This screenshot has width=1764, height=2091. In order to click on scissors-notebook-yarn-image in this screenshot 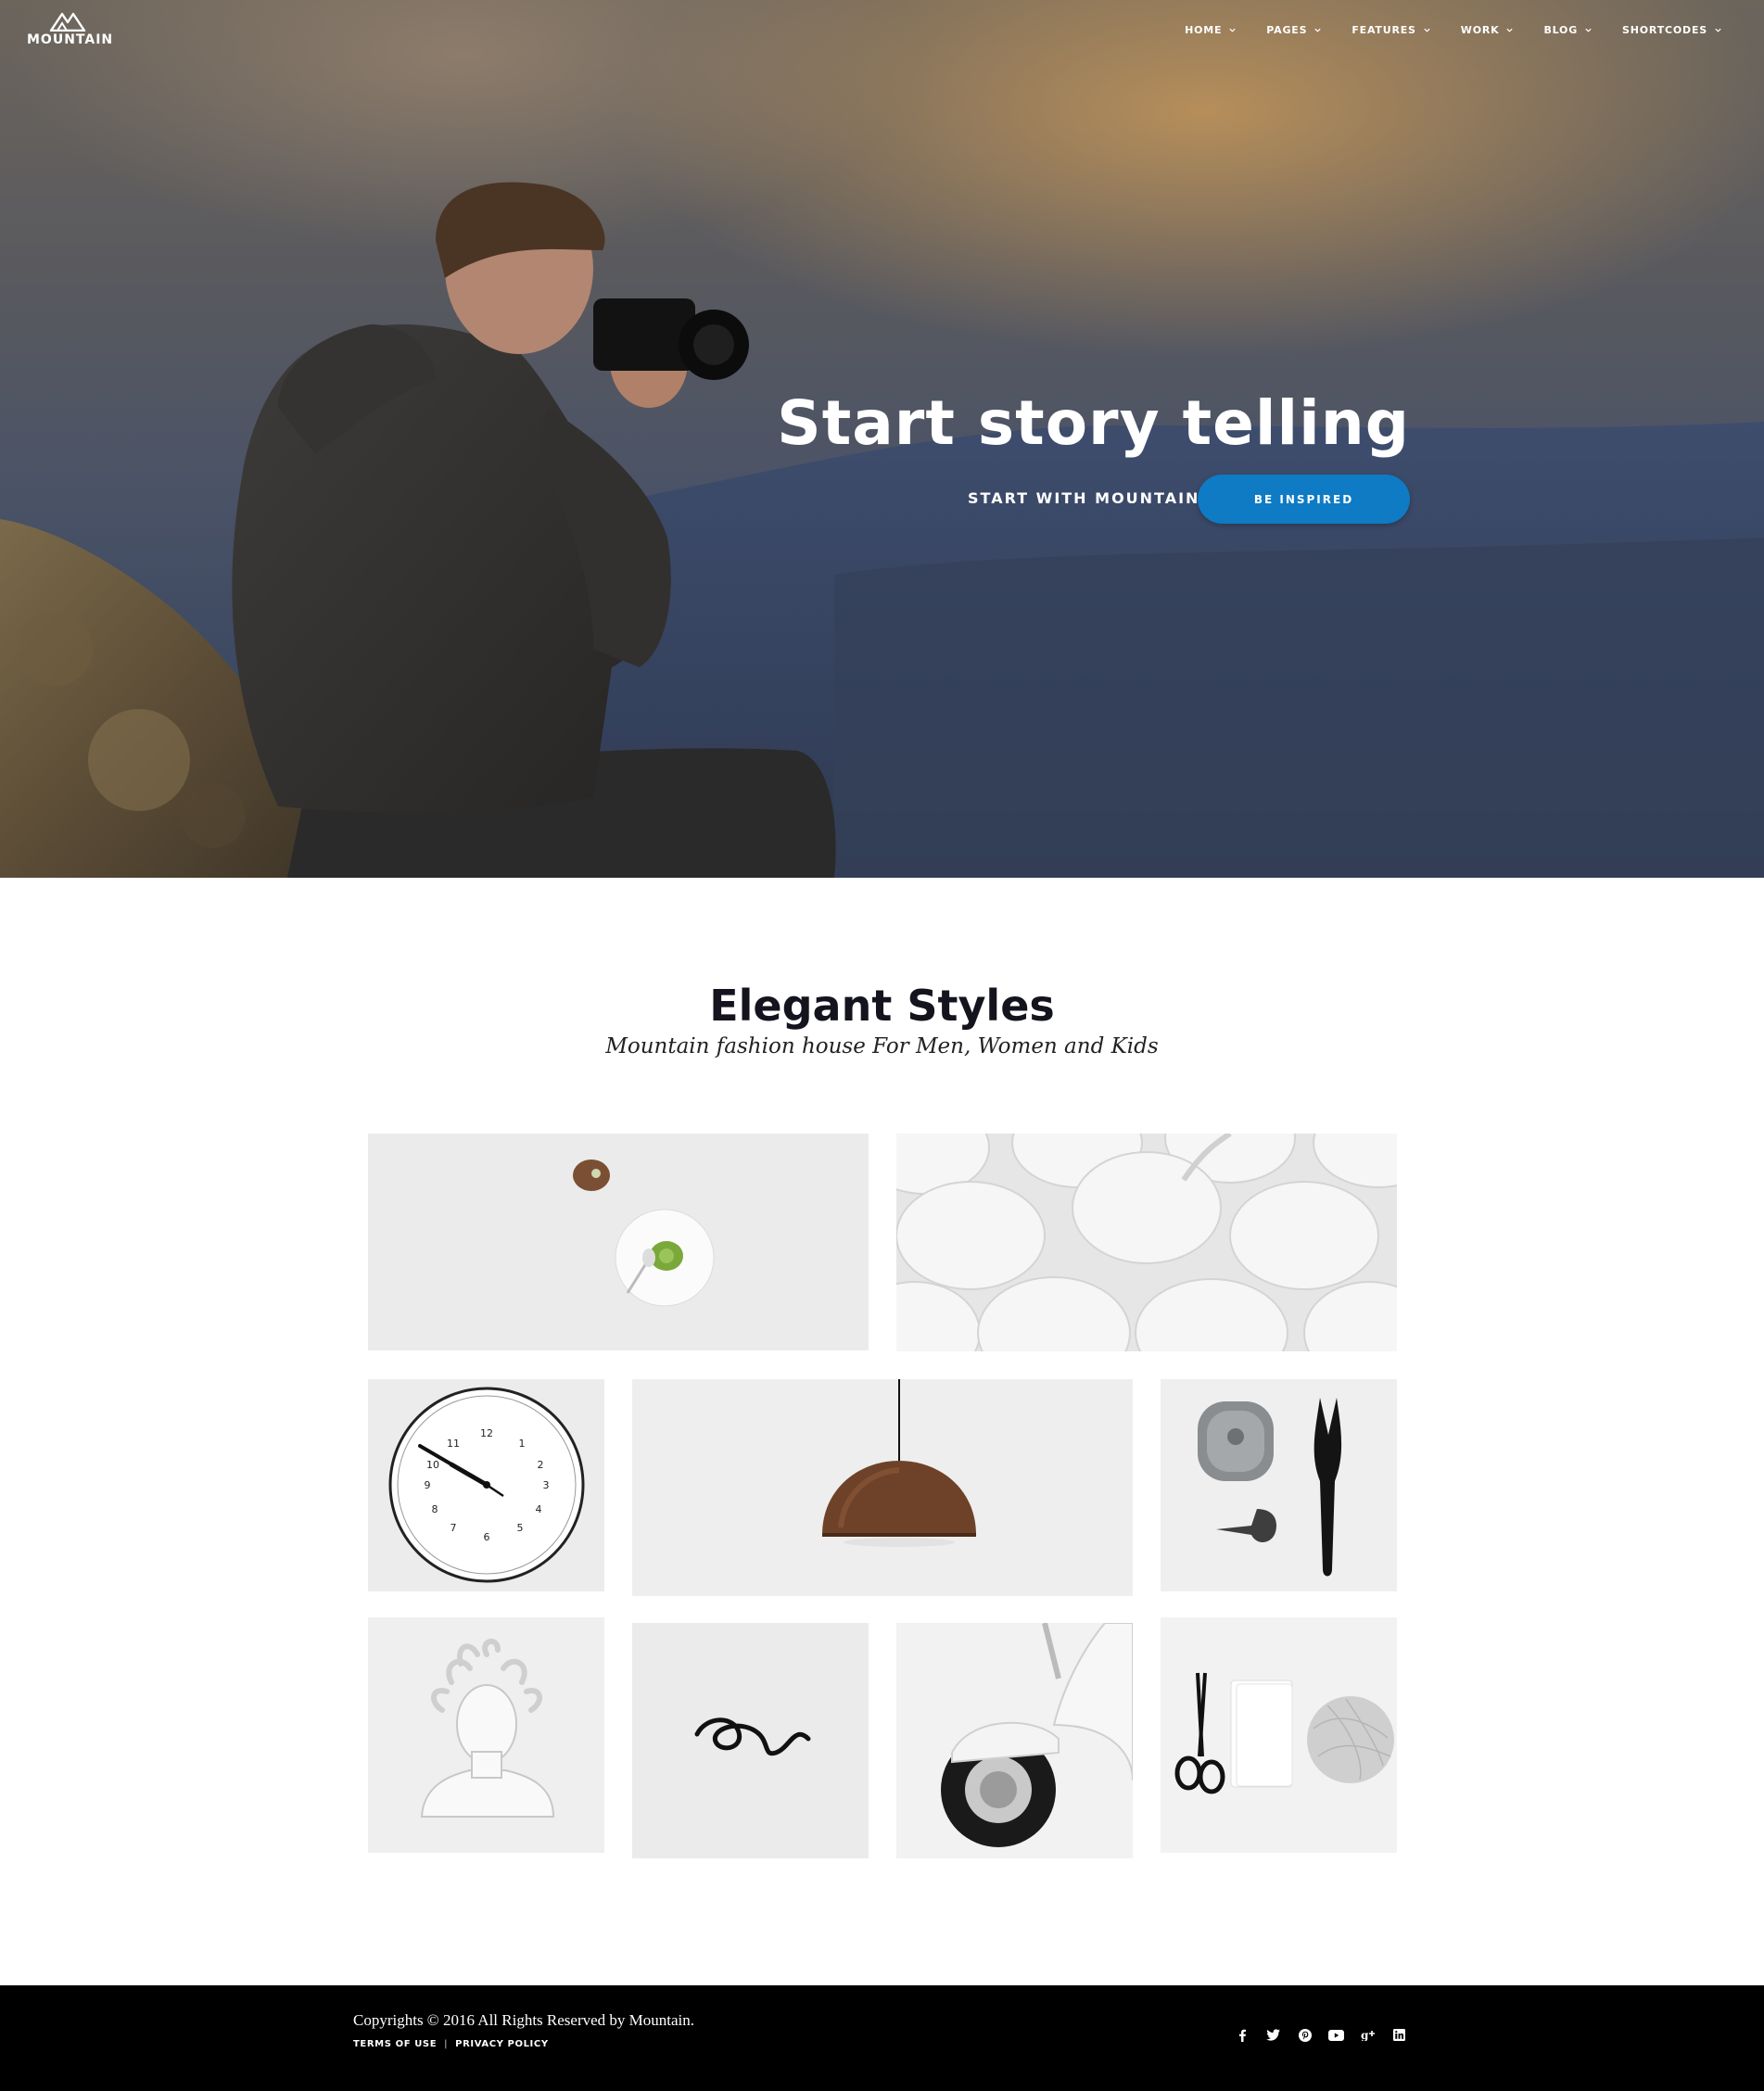, I will do `click(1279, 1735)`.